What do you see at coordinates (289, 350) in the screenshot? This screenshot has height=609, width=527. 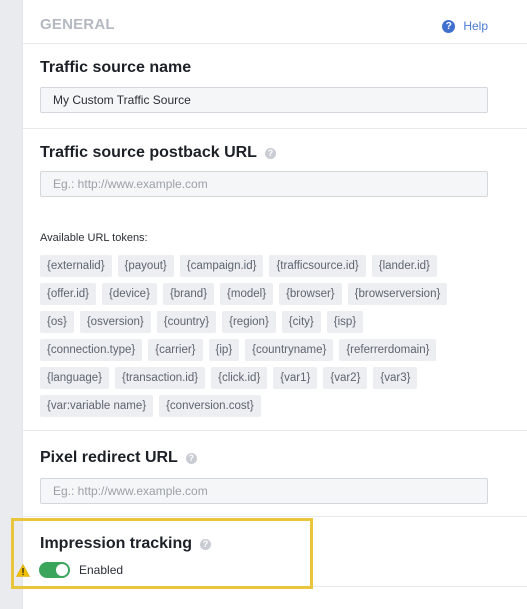 I see `url-token: {countryname}` at bounding box center [289, 350].